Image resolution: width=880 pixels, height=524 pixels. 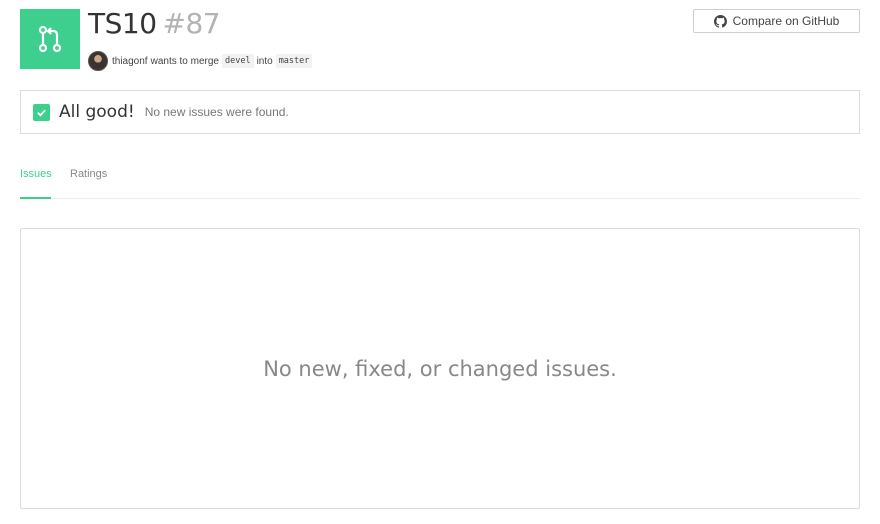 I want to click on github-icon, so click(x=720, y=21).